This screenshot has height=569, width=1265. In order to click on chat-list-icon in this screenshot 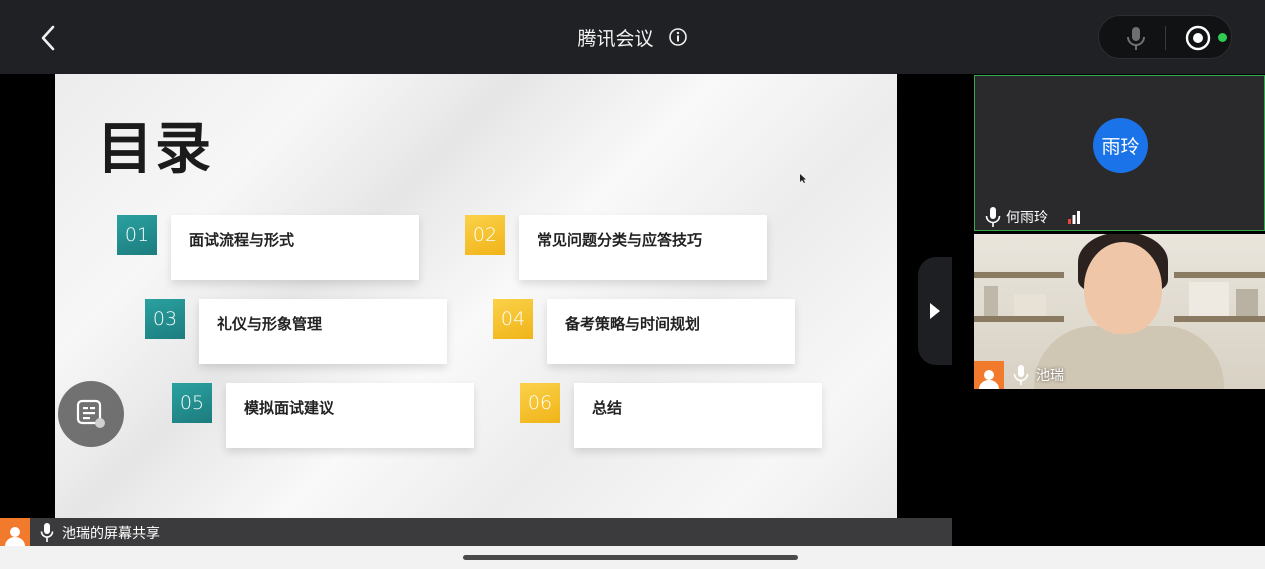, I will do `click(90, 413)`.